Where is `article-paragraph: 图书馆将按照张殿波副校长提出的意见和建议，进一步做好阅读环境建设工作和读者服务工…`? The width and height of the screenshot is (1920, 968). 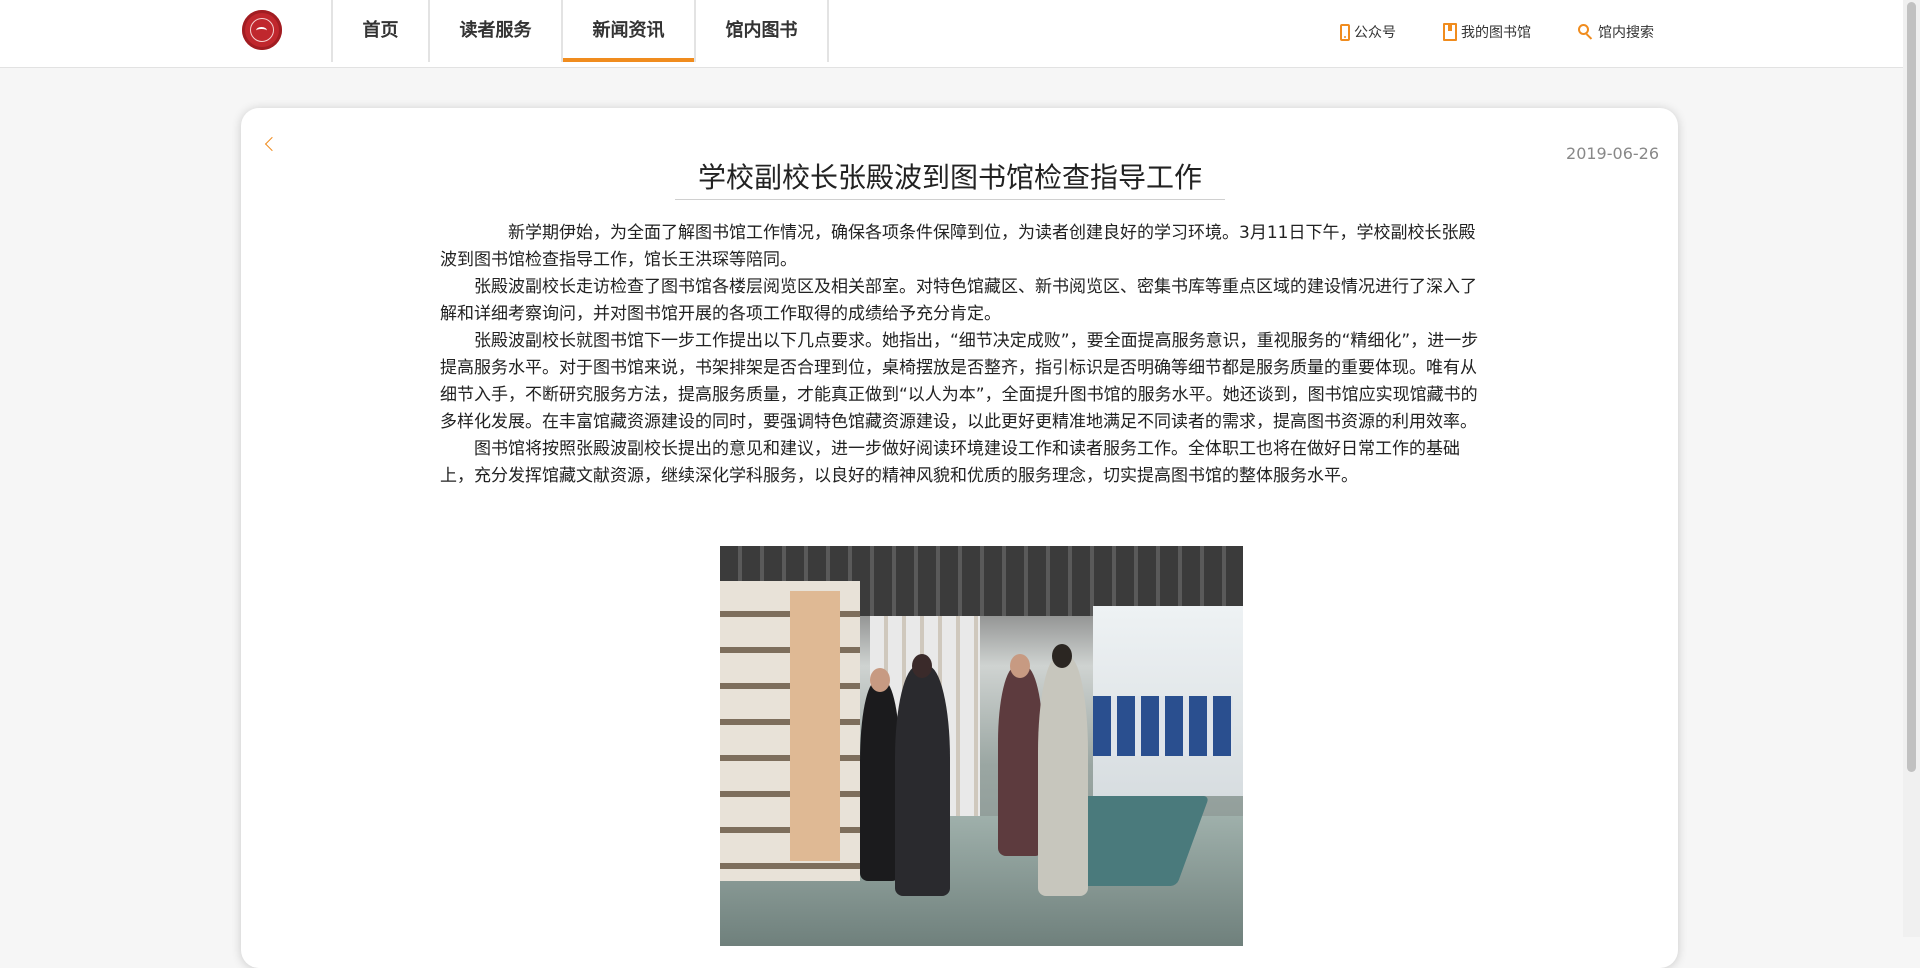
article-paragraph: 图书馆将按照张殿波副校长提出的意见和建议，进一步做好阅读环境建设工作和读者服务工… is located at coordinates (950, 462).